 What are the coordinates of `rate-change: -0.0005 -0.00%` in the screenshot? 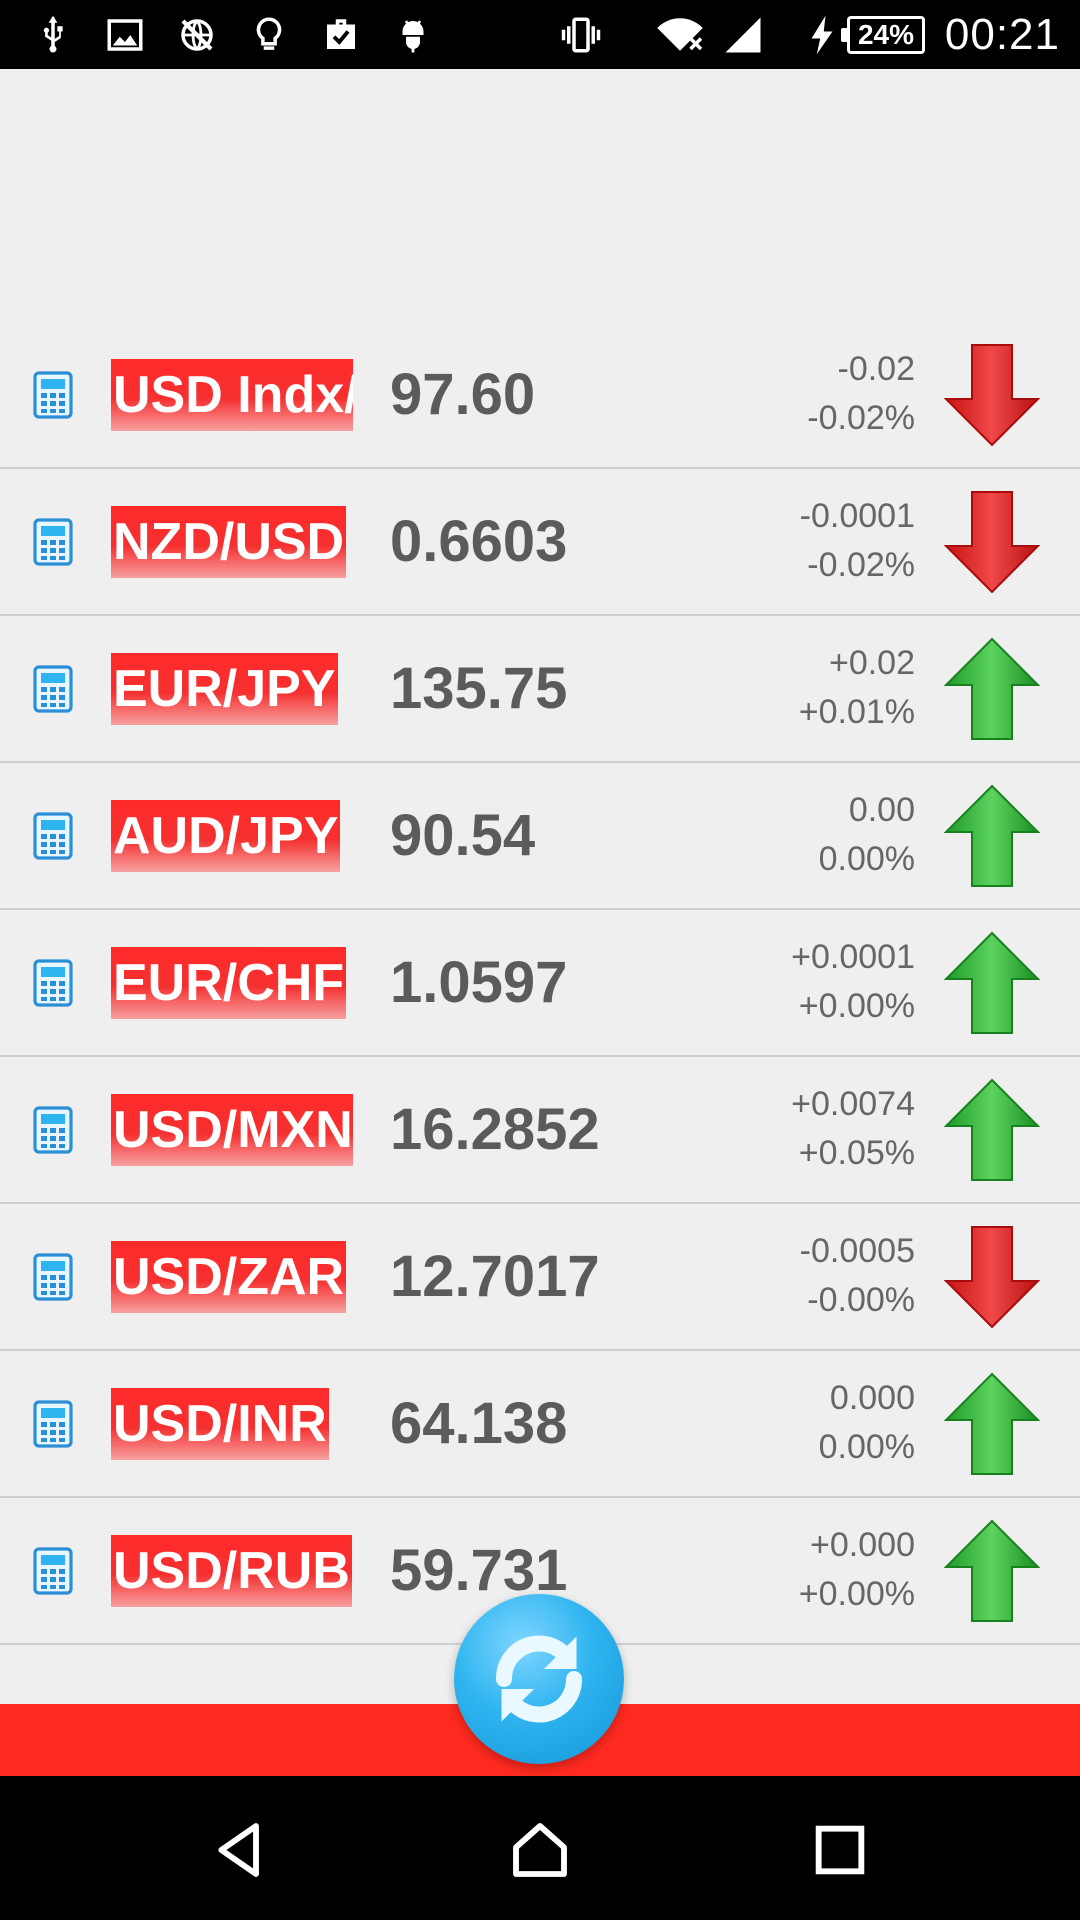 It's located at (857, 1276).